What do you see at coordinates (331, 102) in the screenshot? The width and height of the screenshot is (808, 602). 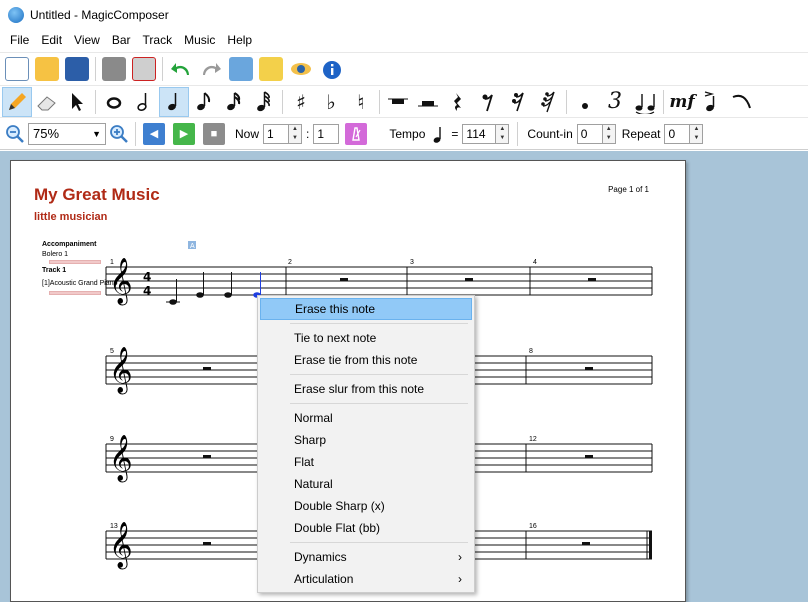 I see `flat-button: ♭` at bounding box center [331, 102].